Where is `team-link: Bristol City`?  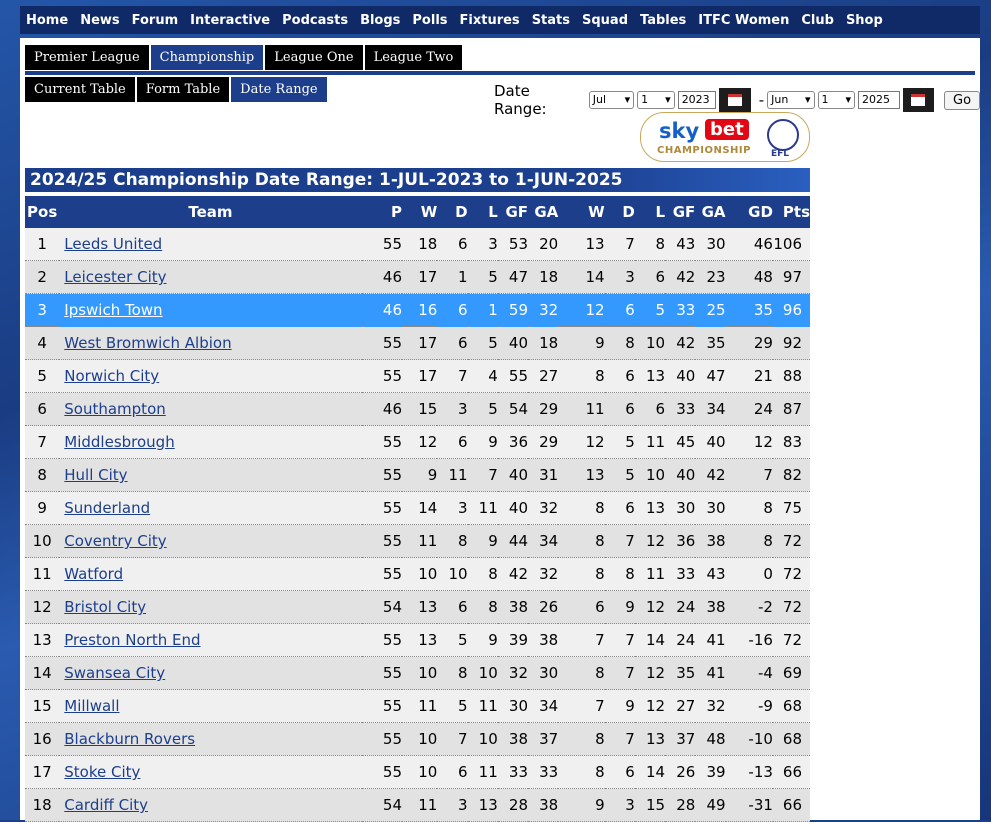
team-link: Bristol City is located at coordinates (105, 607).